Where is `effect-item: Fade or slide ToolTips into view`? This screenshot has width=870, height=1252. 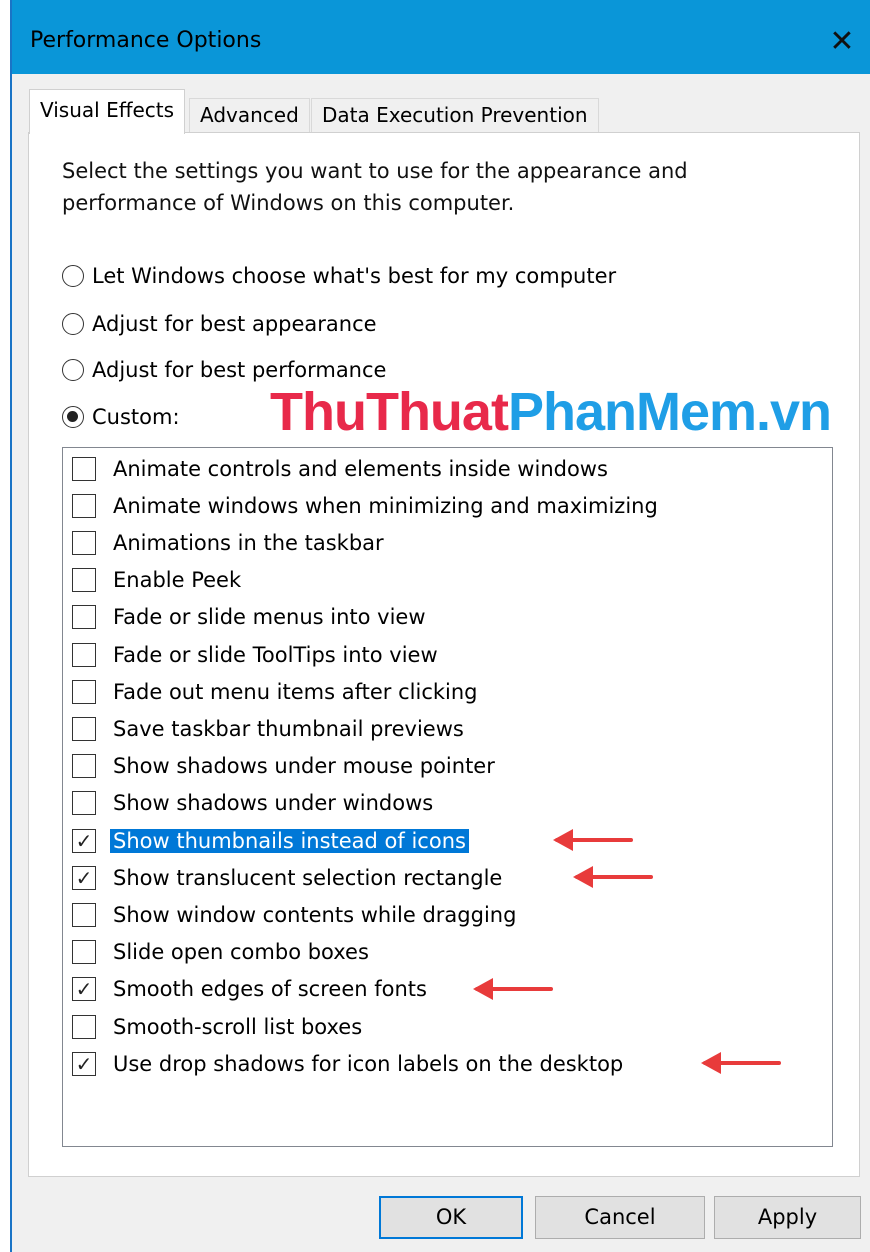 effect-item: Fade or slide ToolTips into view is located at coordinates (256, 654).